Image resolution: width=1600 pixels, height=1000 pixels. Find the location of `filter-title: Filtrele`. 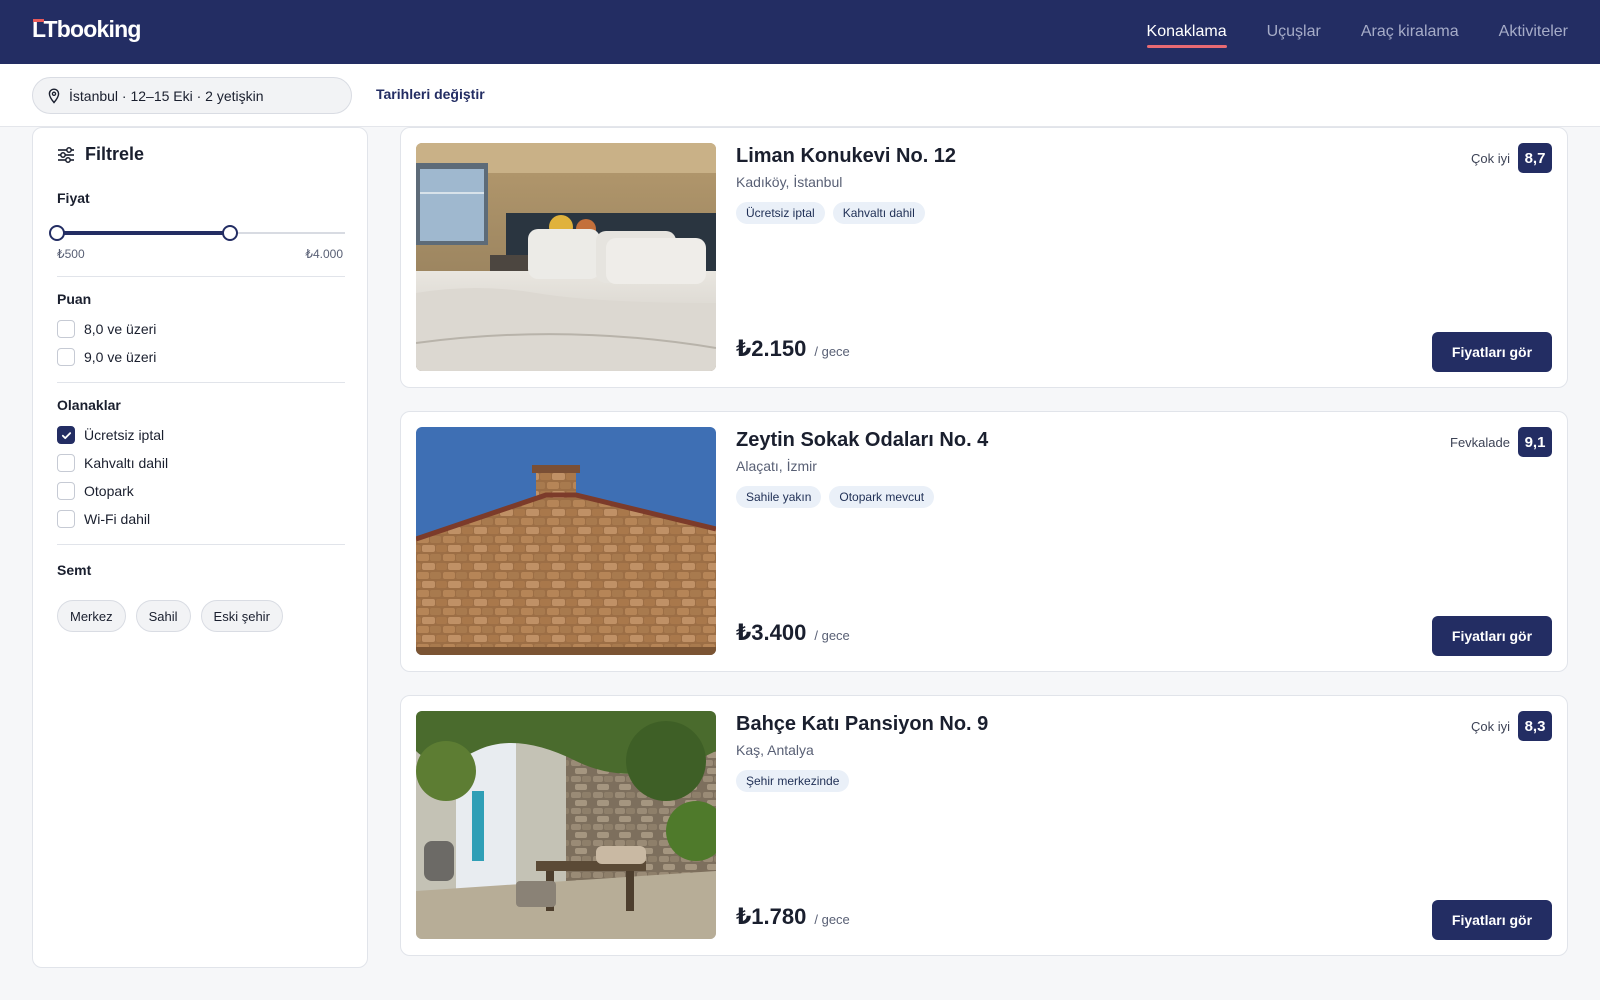

filter-title: Filtrele is located at coordinates (115, 154).